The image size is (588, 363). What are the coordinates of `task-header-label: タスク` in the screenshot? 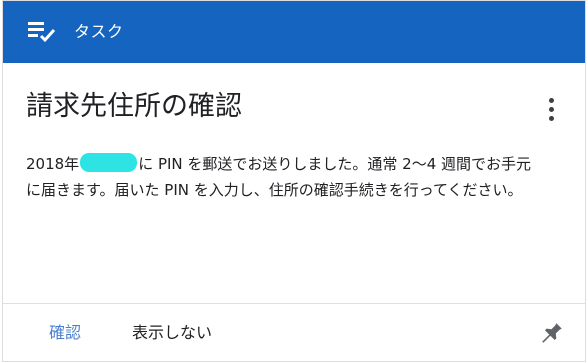 It's located at (99, 31).